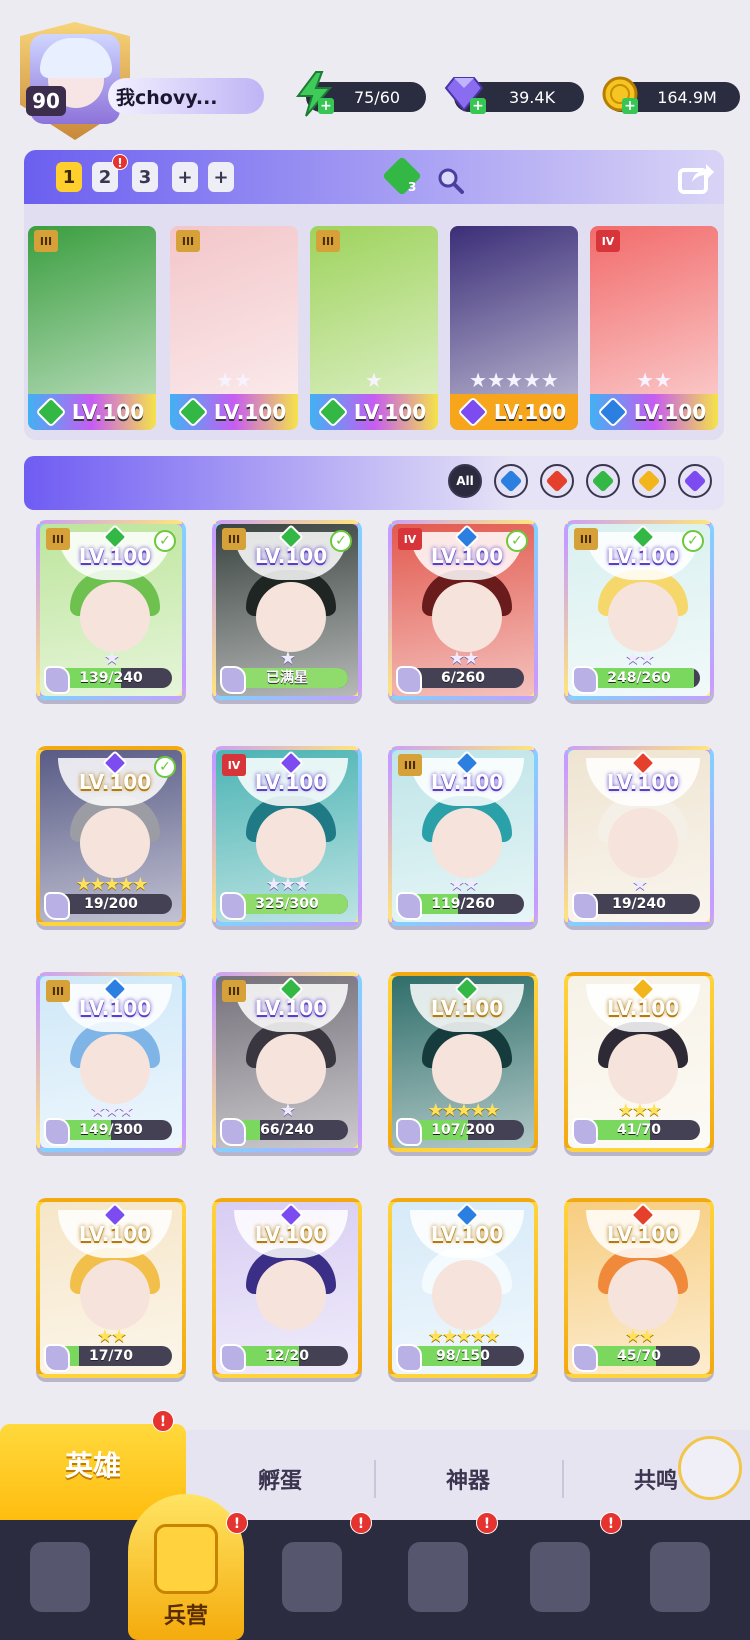 The image size is (750, 1640). What do you see at coordinates (377, 97) in the screenshot?
I see `energy-value: 75/60` at bounding box center [377, 97].